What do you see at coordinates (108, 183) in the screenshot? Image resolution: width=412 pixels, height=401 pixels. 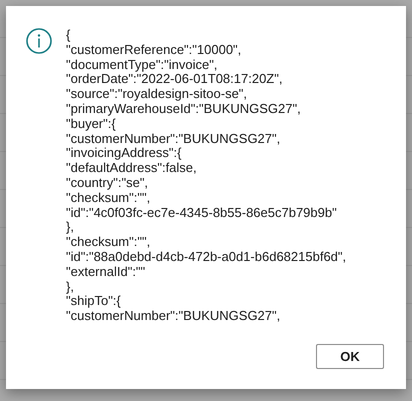 I see `message-line: "country":"se",` at bounding box center [108, 183].